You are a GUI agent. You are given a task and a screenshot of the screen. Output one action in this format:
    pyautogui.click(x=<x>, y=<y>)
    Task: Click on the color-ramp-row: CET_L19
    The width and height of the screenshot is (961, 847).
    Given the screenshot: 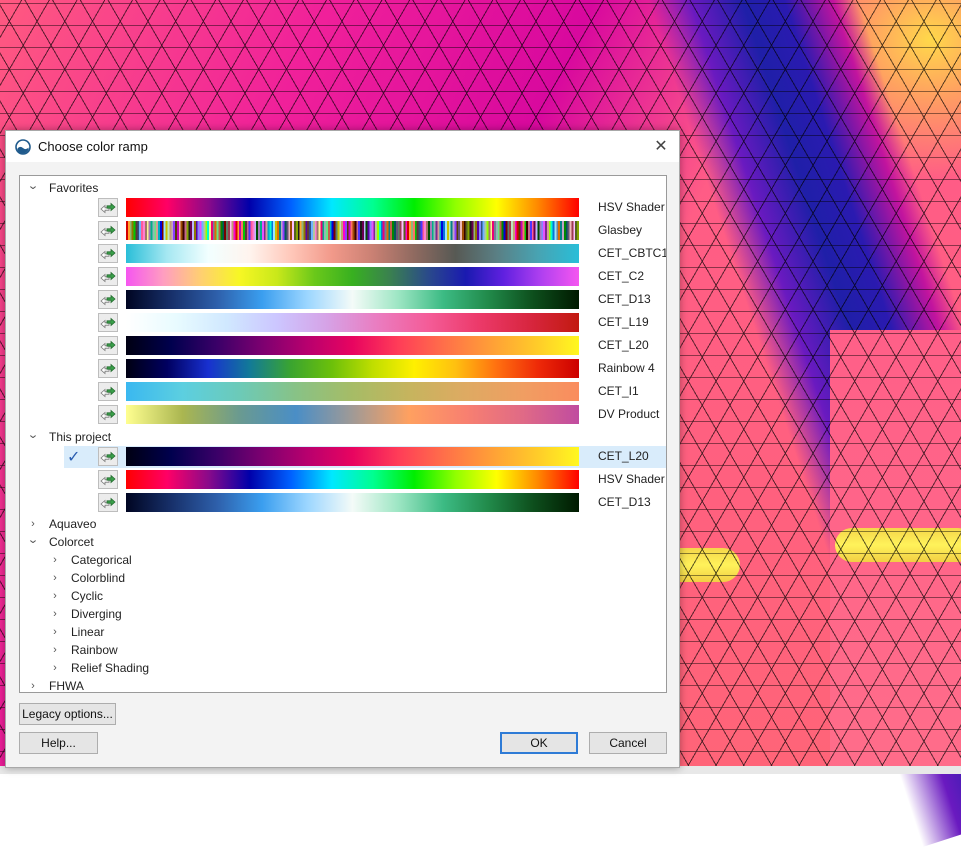 What is the action you would take?
    pyautogui.click(x=343, y=323)
    